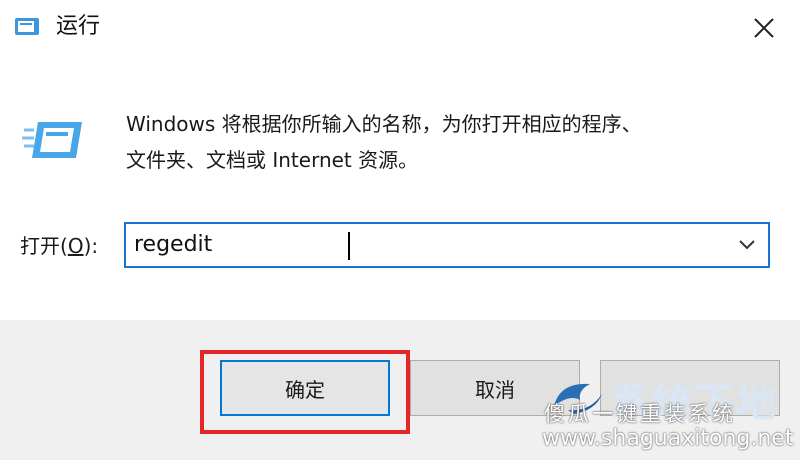 The image size is (800, 460). Describe the element at coordinates (429, 245) in the screenshot. I see `open-input` at that location.